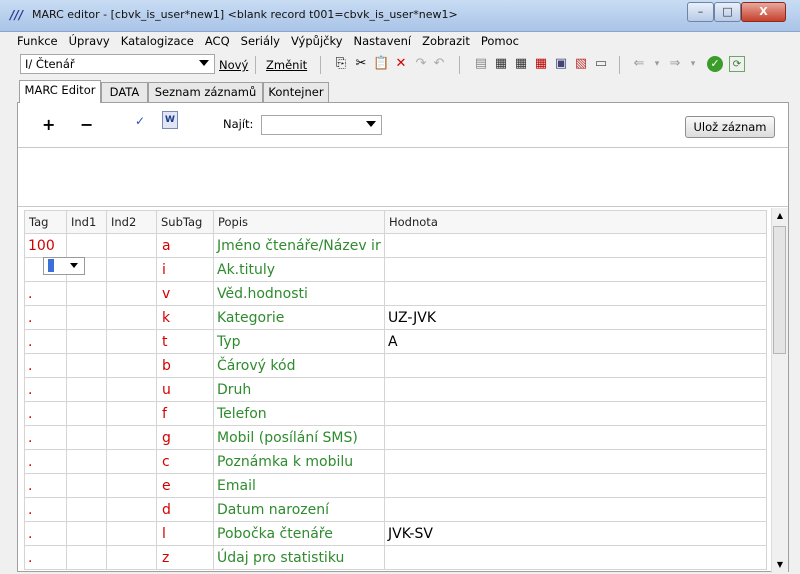  I want to click on table-row: . t Typ A, so click(395, 341).